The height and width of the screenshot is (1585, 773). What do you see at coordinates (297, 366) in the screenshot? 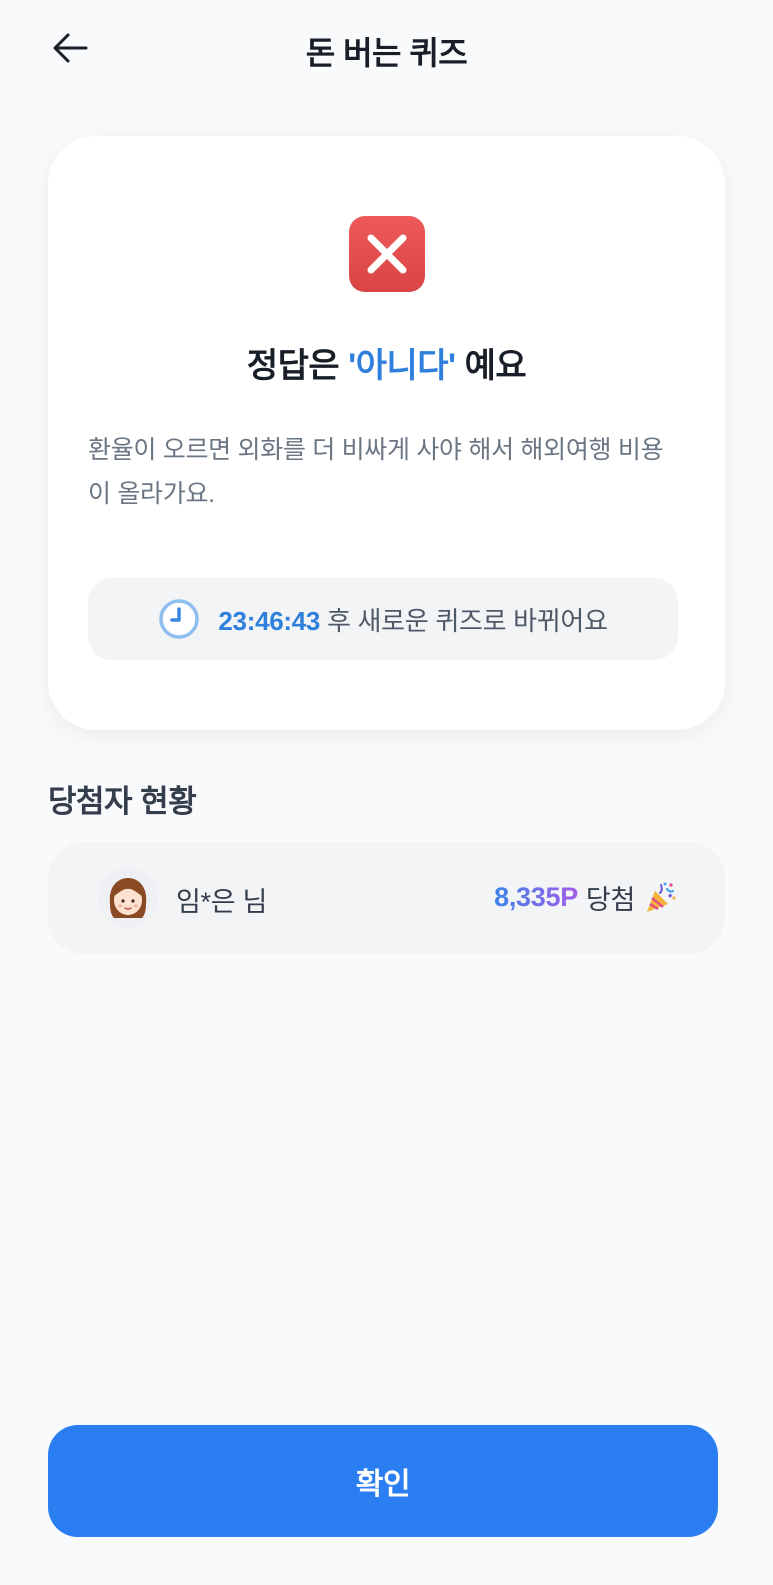
I see `answer-title-prefix: 정답은` at bounding box center [297, 366].